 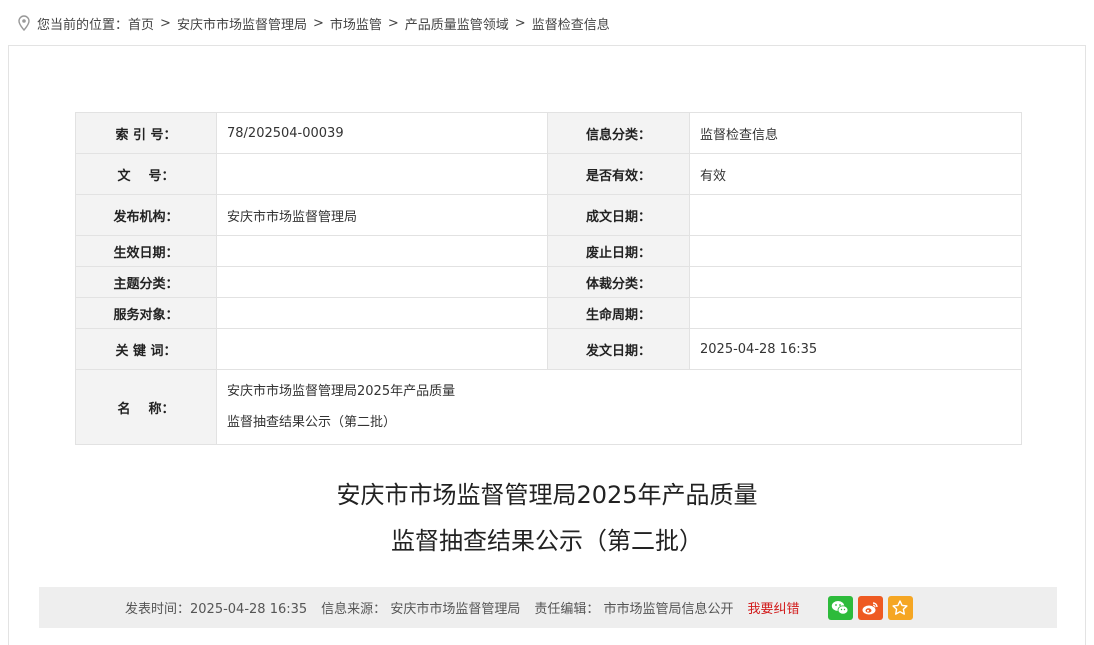 I want to click on table-row: 关 键 词： 发文日期： 2025-04-28 16:35, so click(x=548, y=349).